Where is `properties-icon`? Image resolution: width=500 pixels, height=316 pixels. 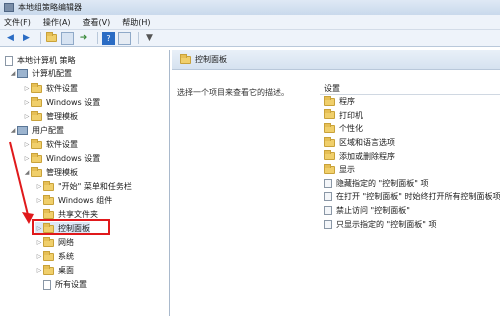 properties-icon is located at coordinates (124, 38).